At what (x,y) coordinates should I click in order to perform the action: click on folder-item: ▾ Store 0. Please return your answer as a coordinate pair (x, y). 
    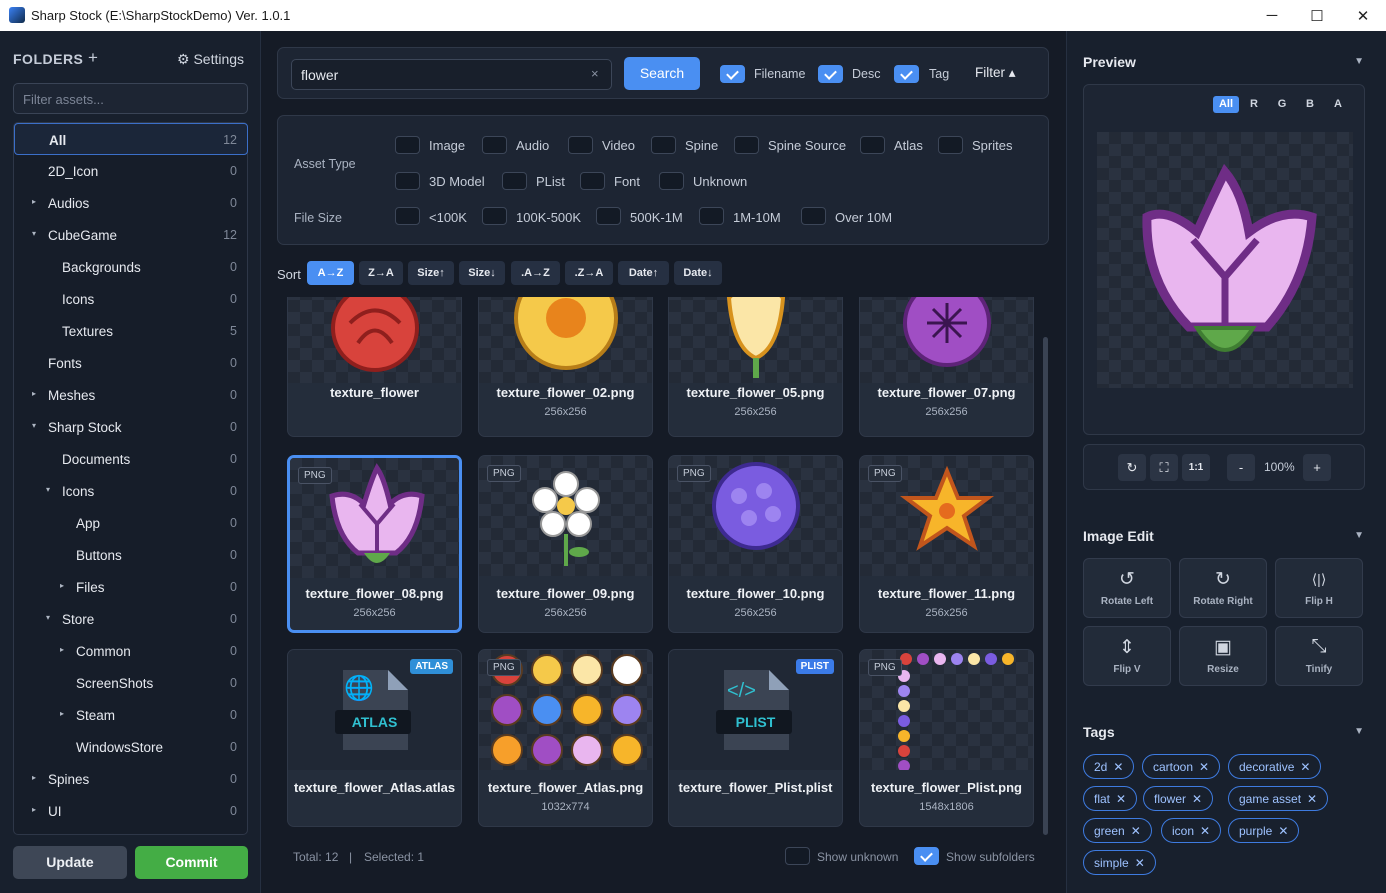
    Looking at the image, I should click on (130, 619).